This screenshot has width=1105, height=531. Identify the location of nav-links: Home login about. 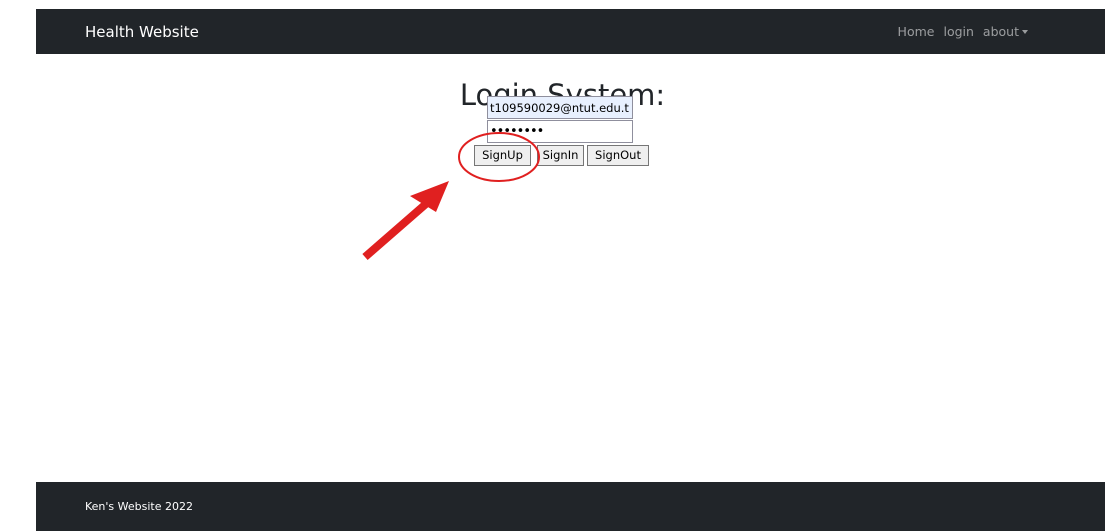
(963, 32).